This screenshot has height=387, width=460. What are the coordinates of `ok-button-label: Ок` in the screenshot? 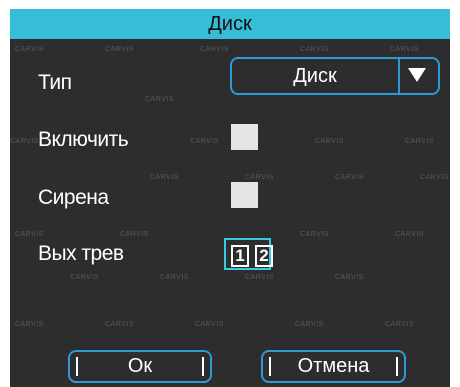 It's located at (140, 366).